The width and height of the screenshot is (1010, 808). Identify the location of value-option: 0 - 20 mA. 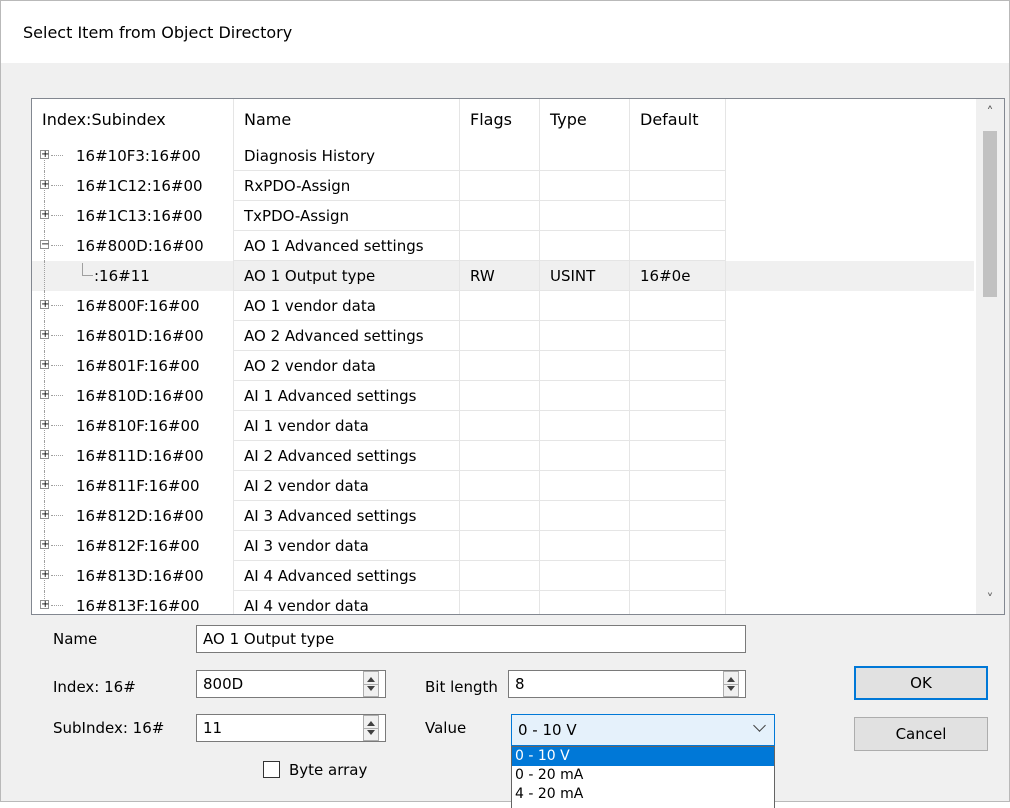
(643, 775).